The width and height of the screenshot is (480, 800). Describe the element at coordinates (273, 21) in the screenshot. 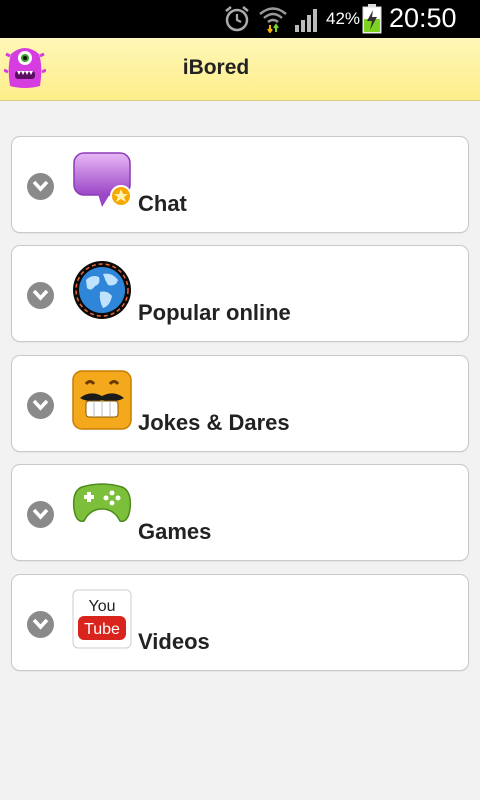

I see `wifi-icon` at that location.